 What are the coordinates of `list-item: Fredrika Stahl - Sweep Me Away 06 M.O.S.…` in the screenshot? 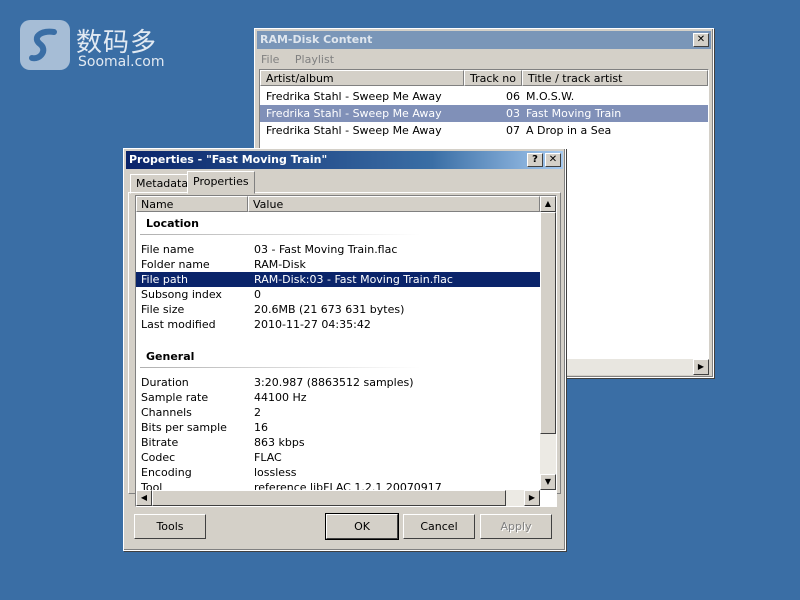 It's located at (484, 96).